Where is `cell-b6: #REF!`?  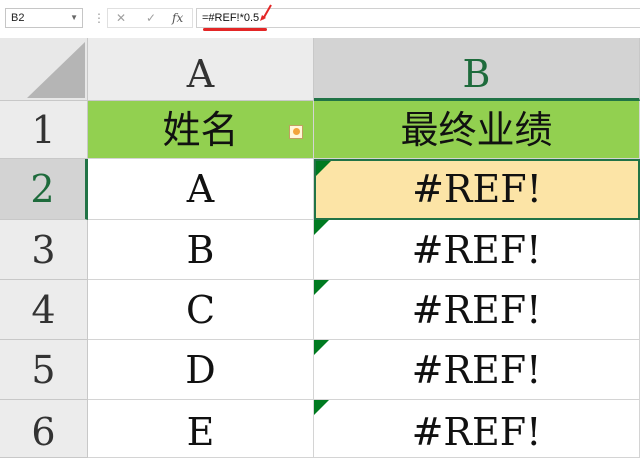 cell-b6: #REF! is located at coordinates (477, 429).